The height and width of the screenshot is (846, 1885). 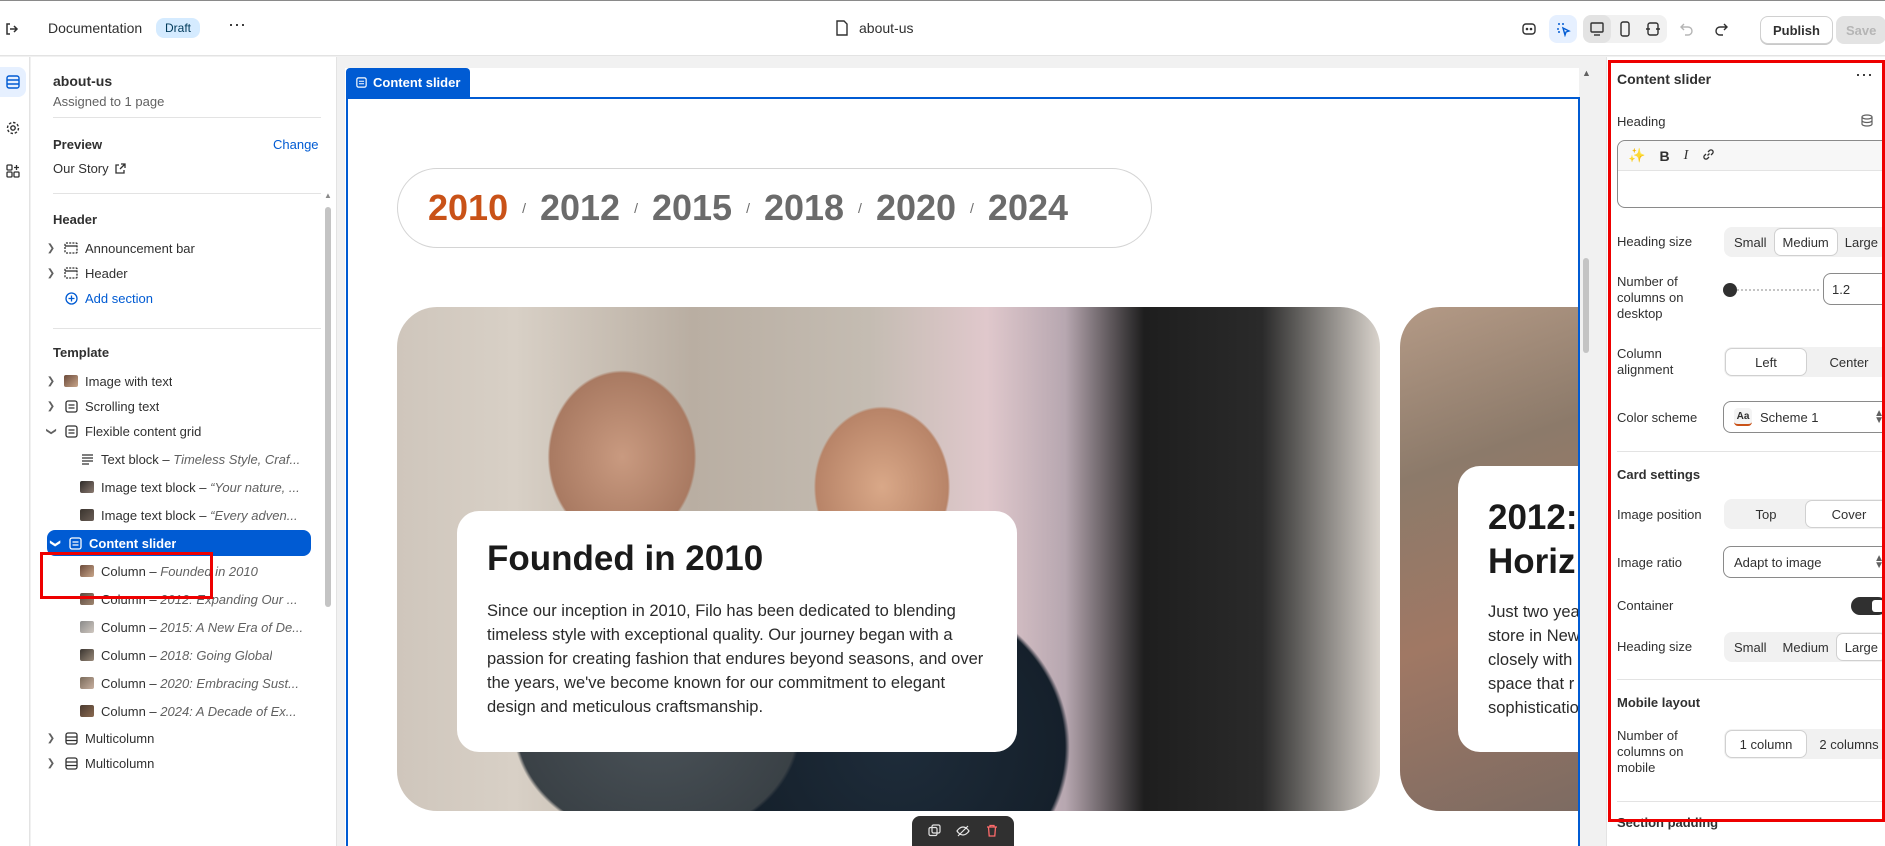 I want to click on color-scheme-select: Aa Scheme 1 ▲ ▼, so click(x=1804, y=417).